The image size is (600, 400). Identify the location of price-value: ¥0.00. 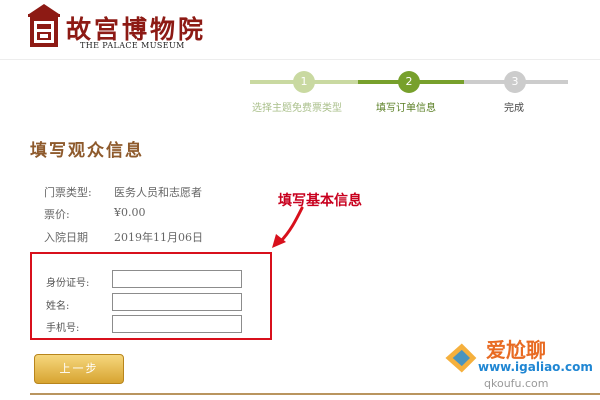
(130, 212).